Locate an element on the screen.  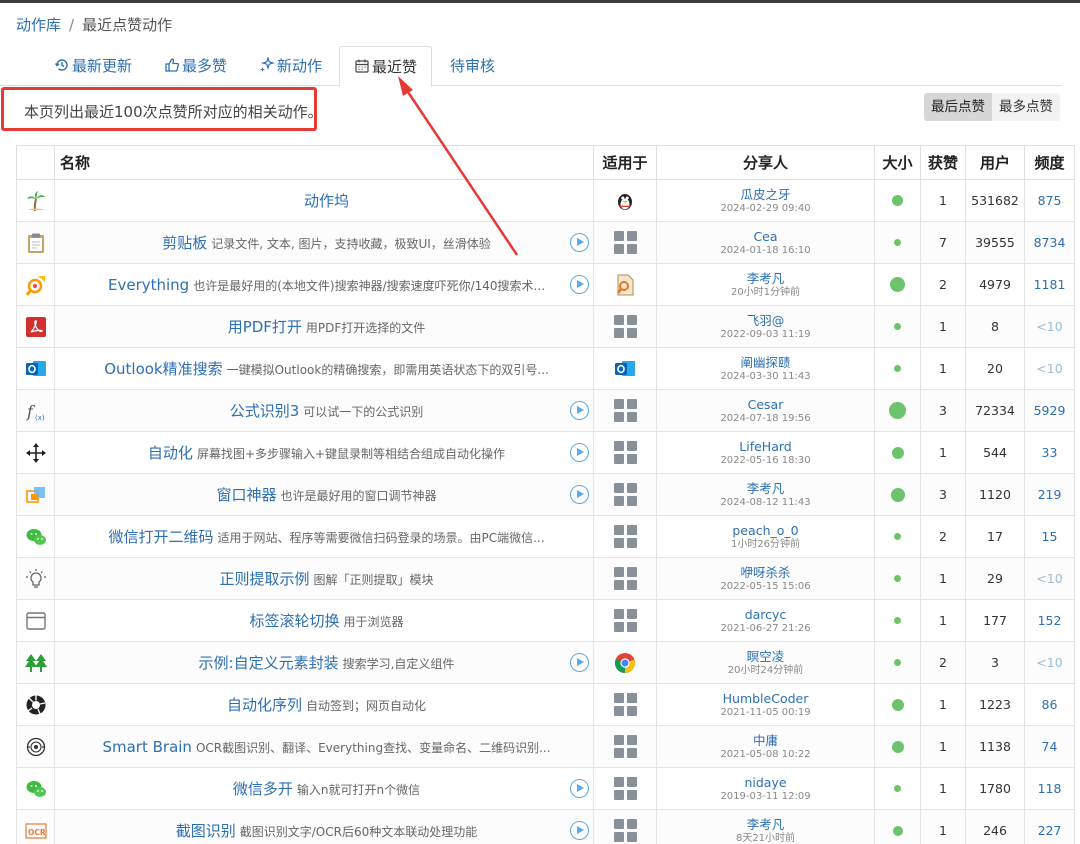
frequency-link: 227 is located at coordinates (1050, 830).